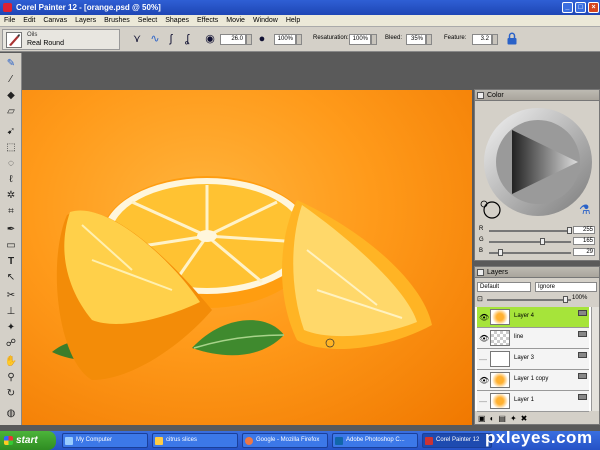  Describe the element at coordinates (533, 401) in the screenshot. I see `layer-row: — Layer 1` at that location.